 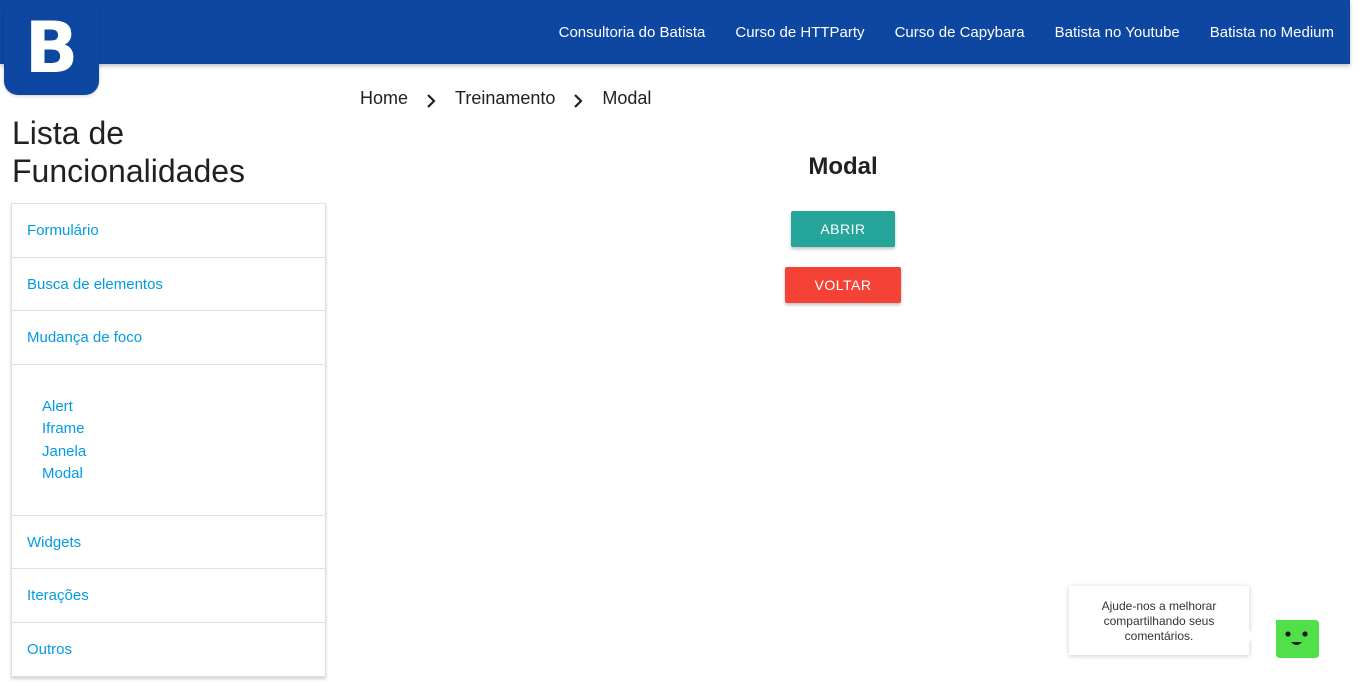 What do you see at coordinates (183, 407) in the screenshot?
I see `subitem-alert: Alert` at bounding box center [183, 407].